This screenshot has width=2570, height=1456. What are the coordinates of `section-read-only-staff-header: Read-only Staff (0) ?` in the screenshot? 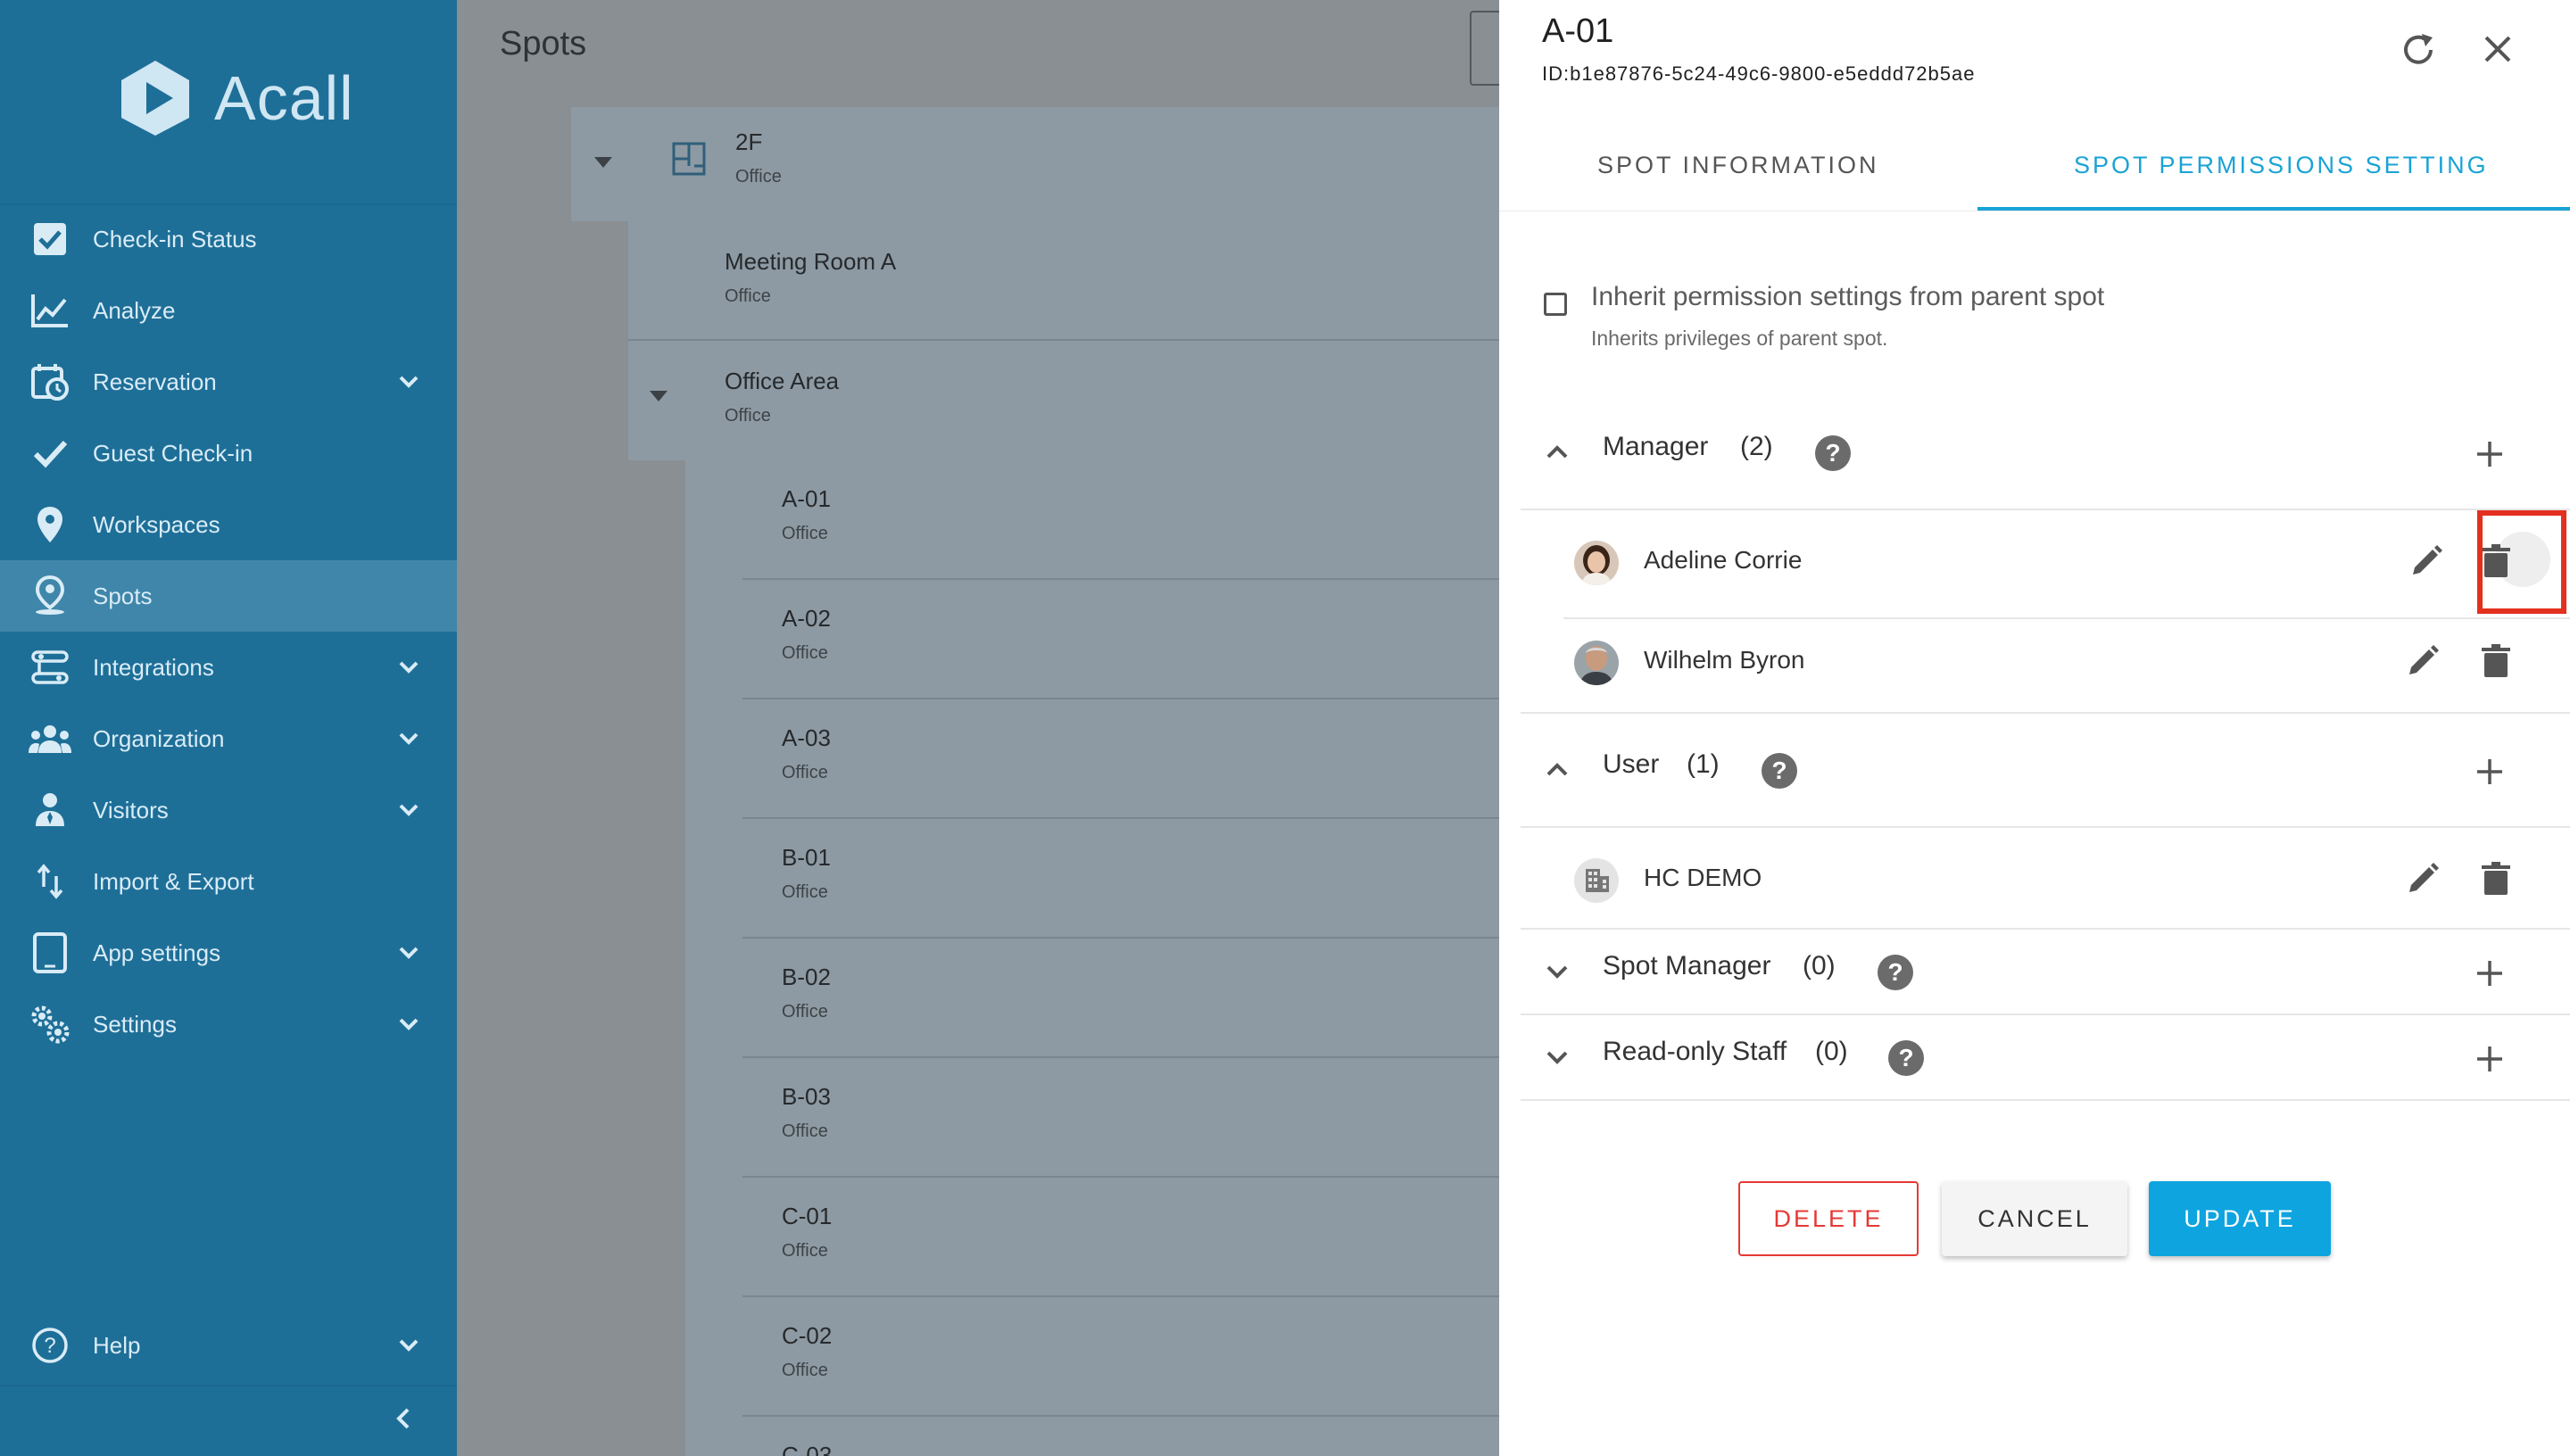 It's located at (2034, 1054).